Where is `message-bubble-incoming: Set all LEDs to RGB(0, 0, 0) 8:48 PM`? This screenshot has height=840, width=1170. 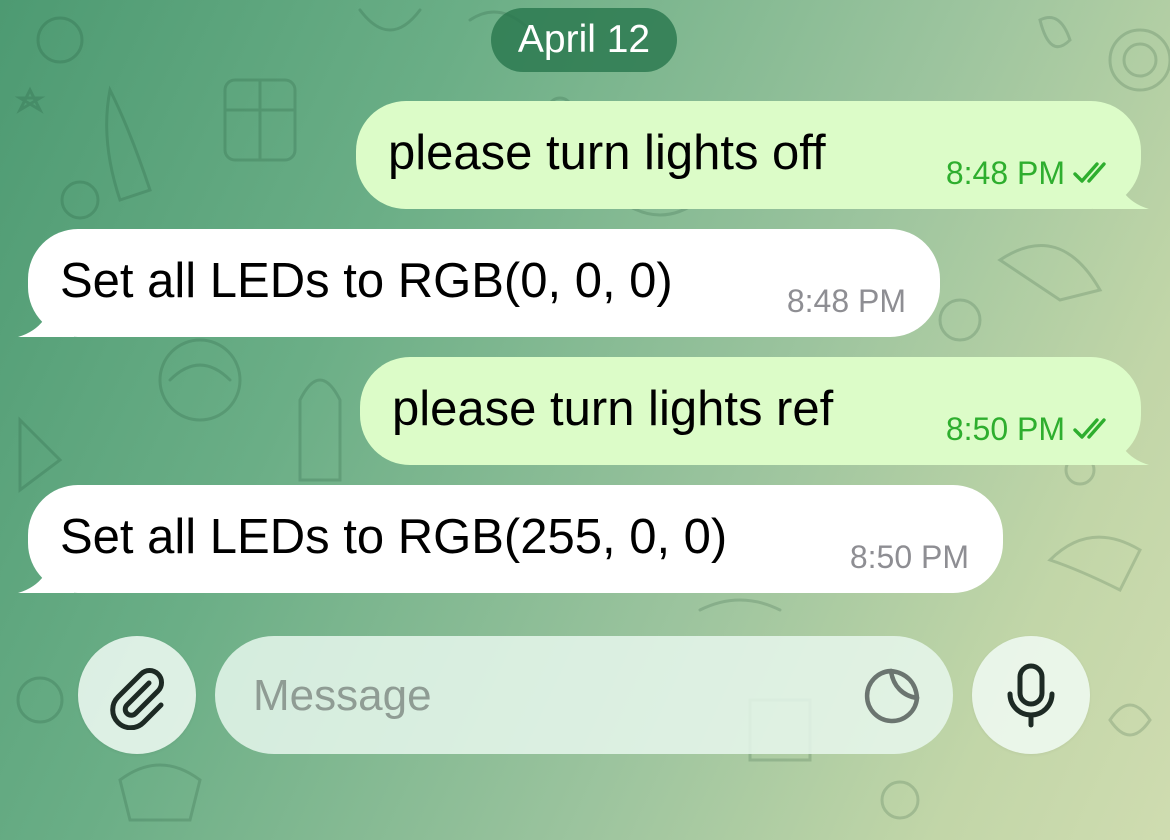 message-bubble-incoming: Set all LEDs to RGB(0, 0, 0) 8:48 PM is located at coordinates (479, 283).